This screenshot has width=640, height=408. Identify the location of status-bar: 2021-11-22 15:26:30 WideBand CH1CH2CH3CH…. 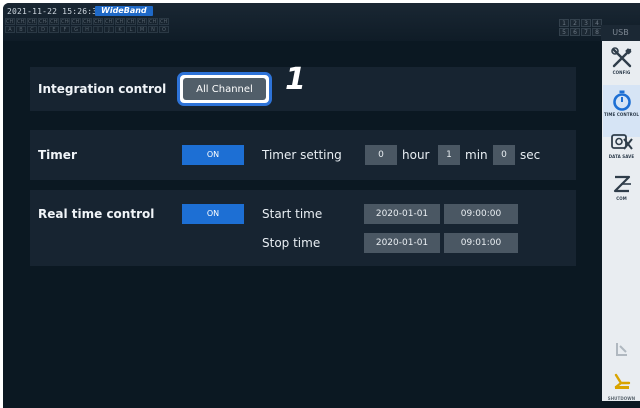
(321, 22).